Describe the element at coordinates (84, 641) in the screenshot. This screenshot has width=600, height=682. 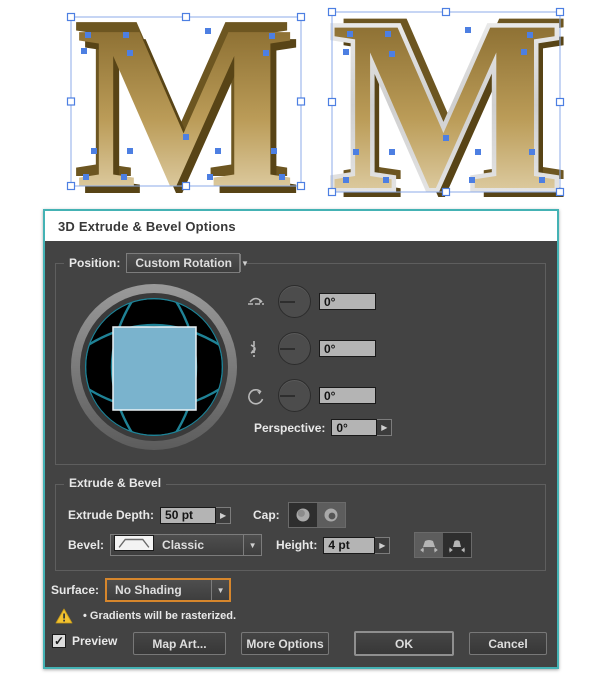
I see `preview-control: ✓ Preview` at that location.